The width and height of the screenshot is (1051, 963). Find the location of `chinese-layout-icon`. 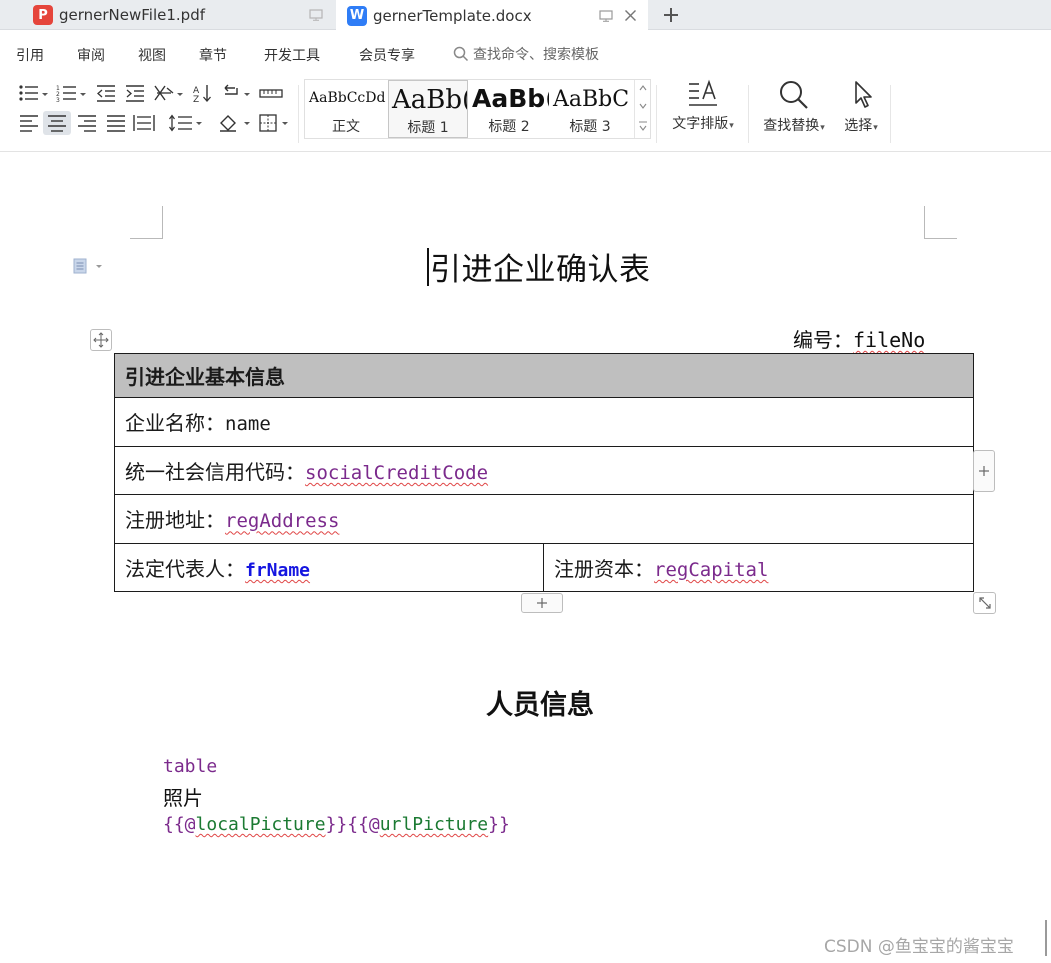

chinese-layout-icon is located at coordinates (168, 93).